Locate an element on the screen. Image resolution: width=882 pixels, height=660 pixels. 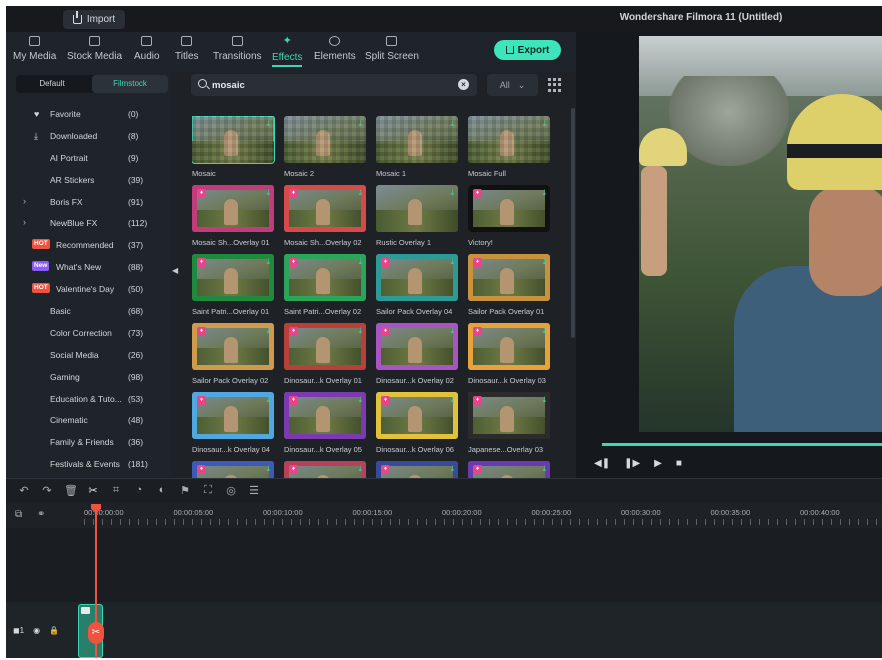
undo-icon: ↶ is located at coordinates (24, 490).